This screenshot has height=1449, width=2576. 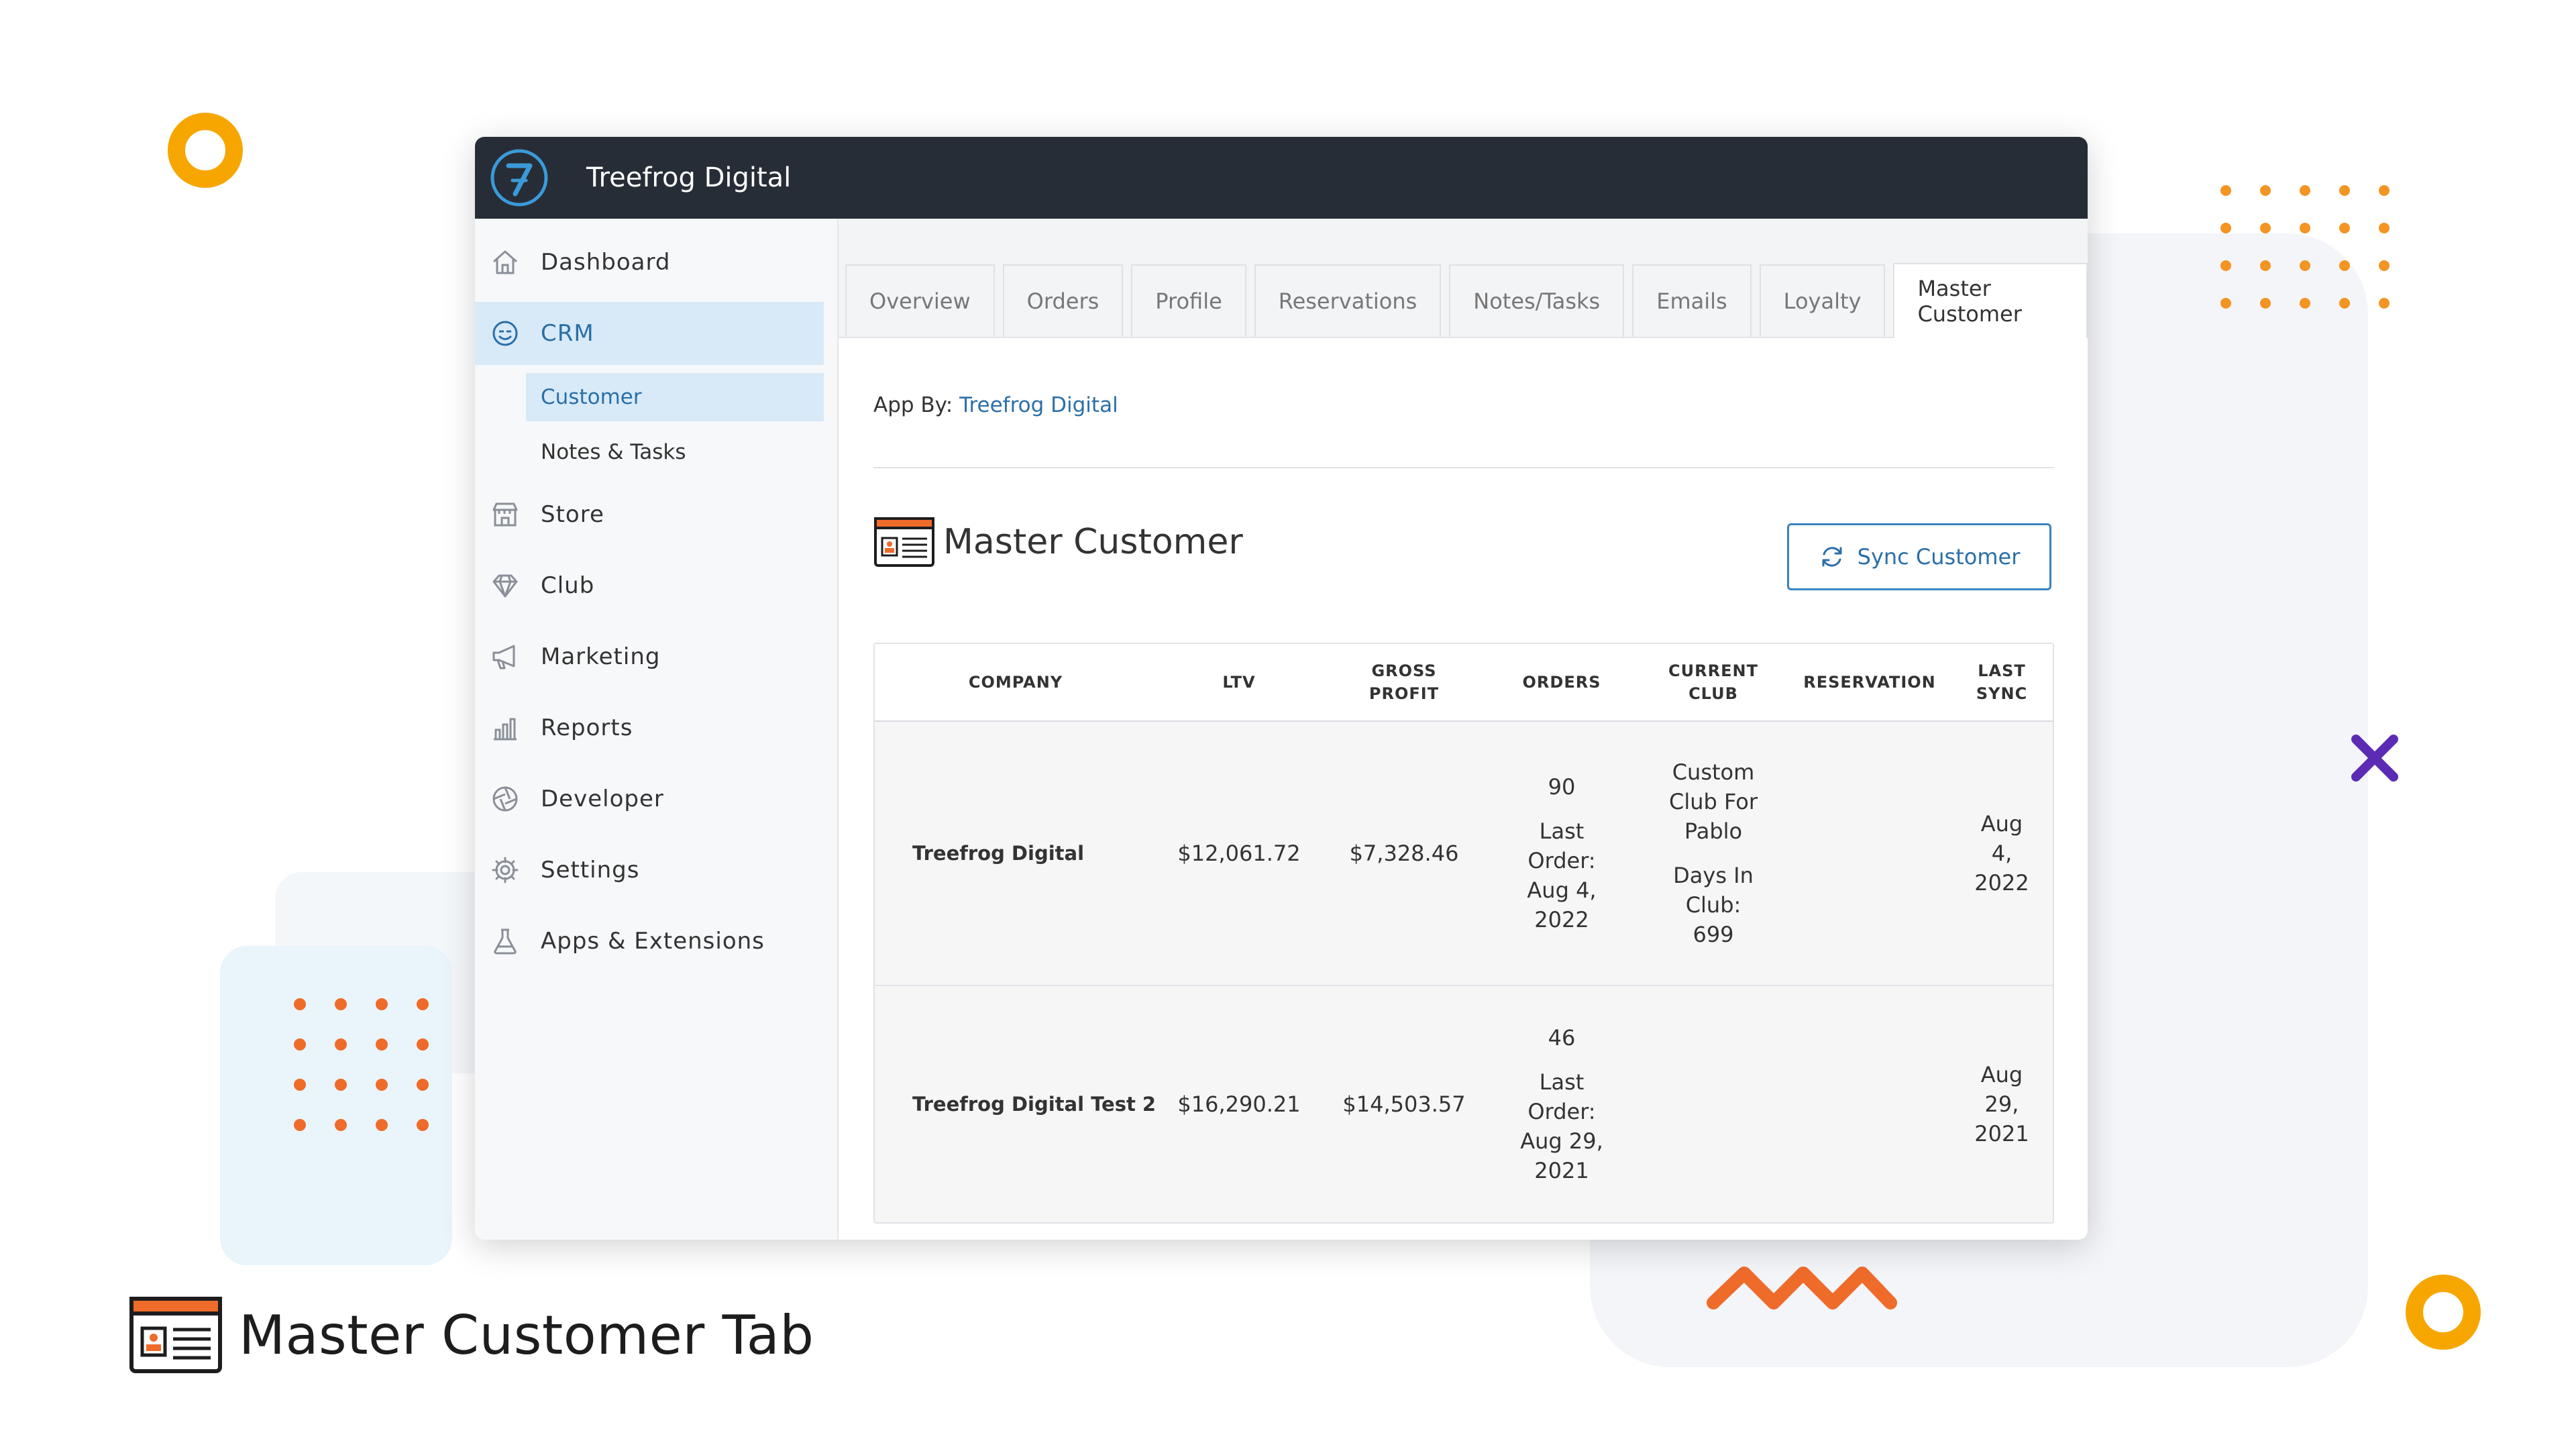 What do you see at coordinates (675, 397) in the screenshot?
I see `sidebar-subitem-customer: Customer` at bounding box center [675, 397].